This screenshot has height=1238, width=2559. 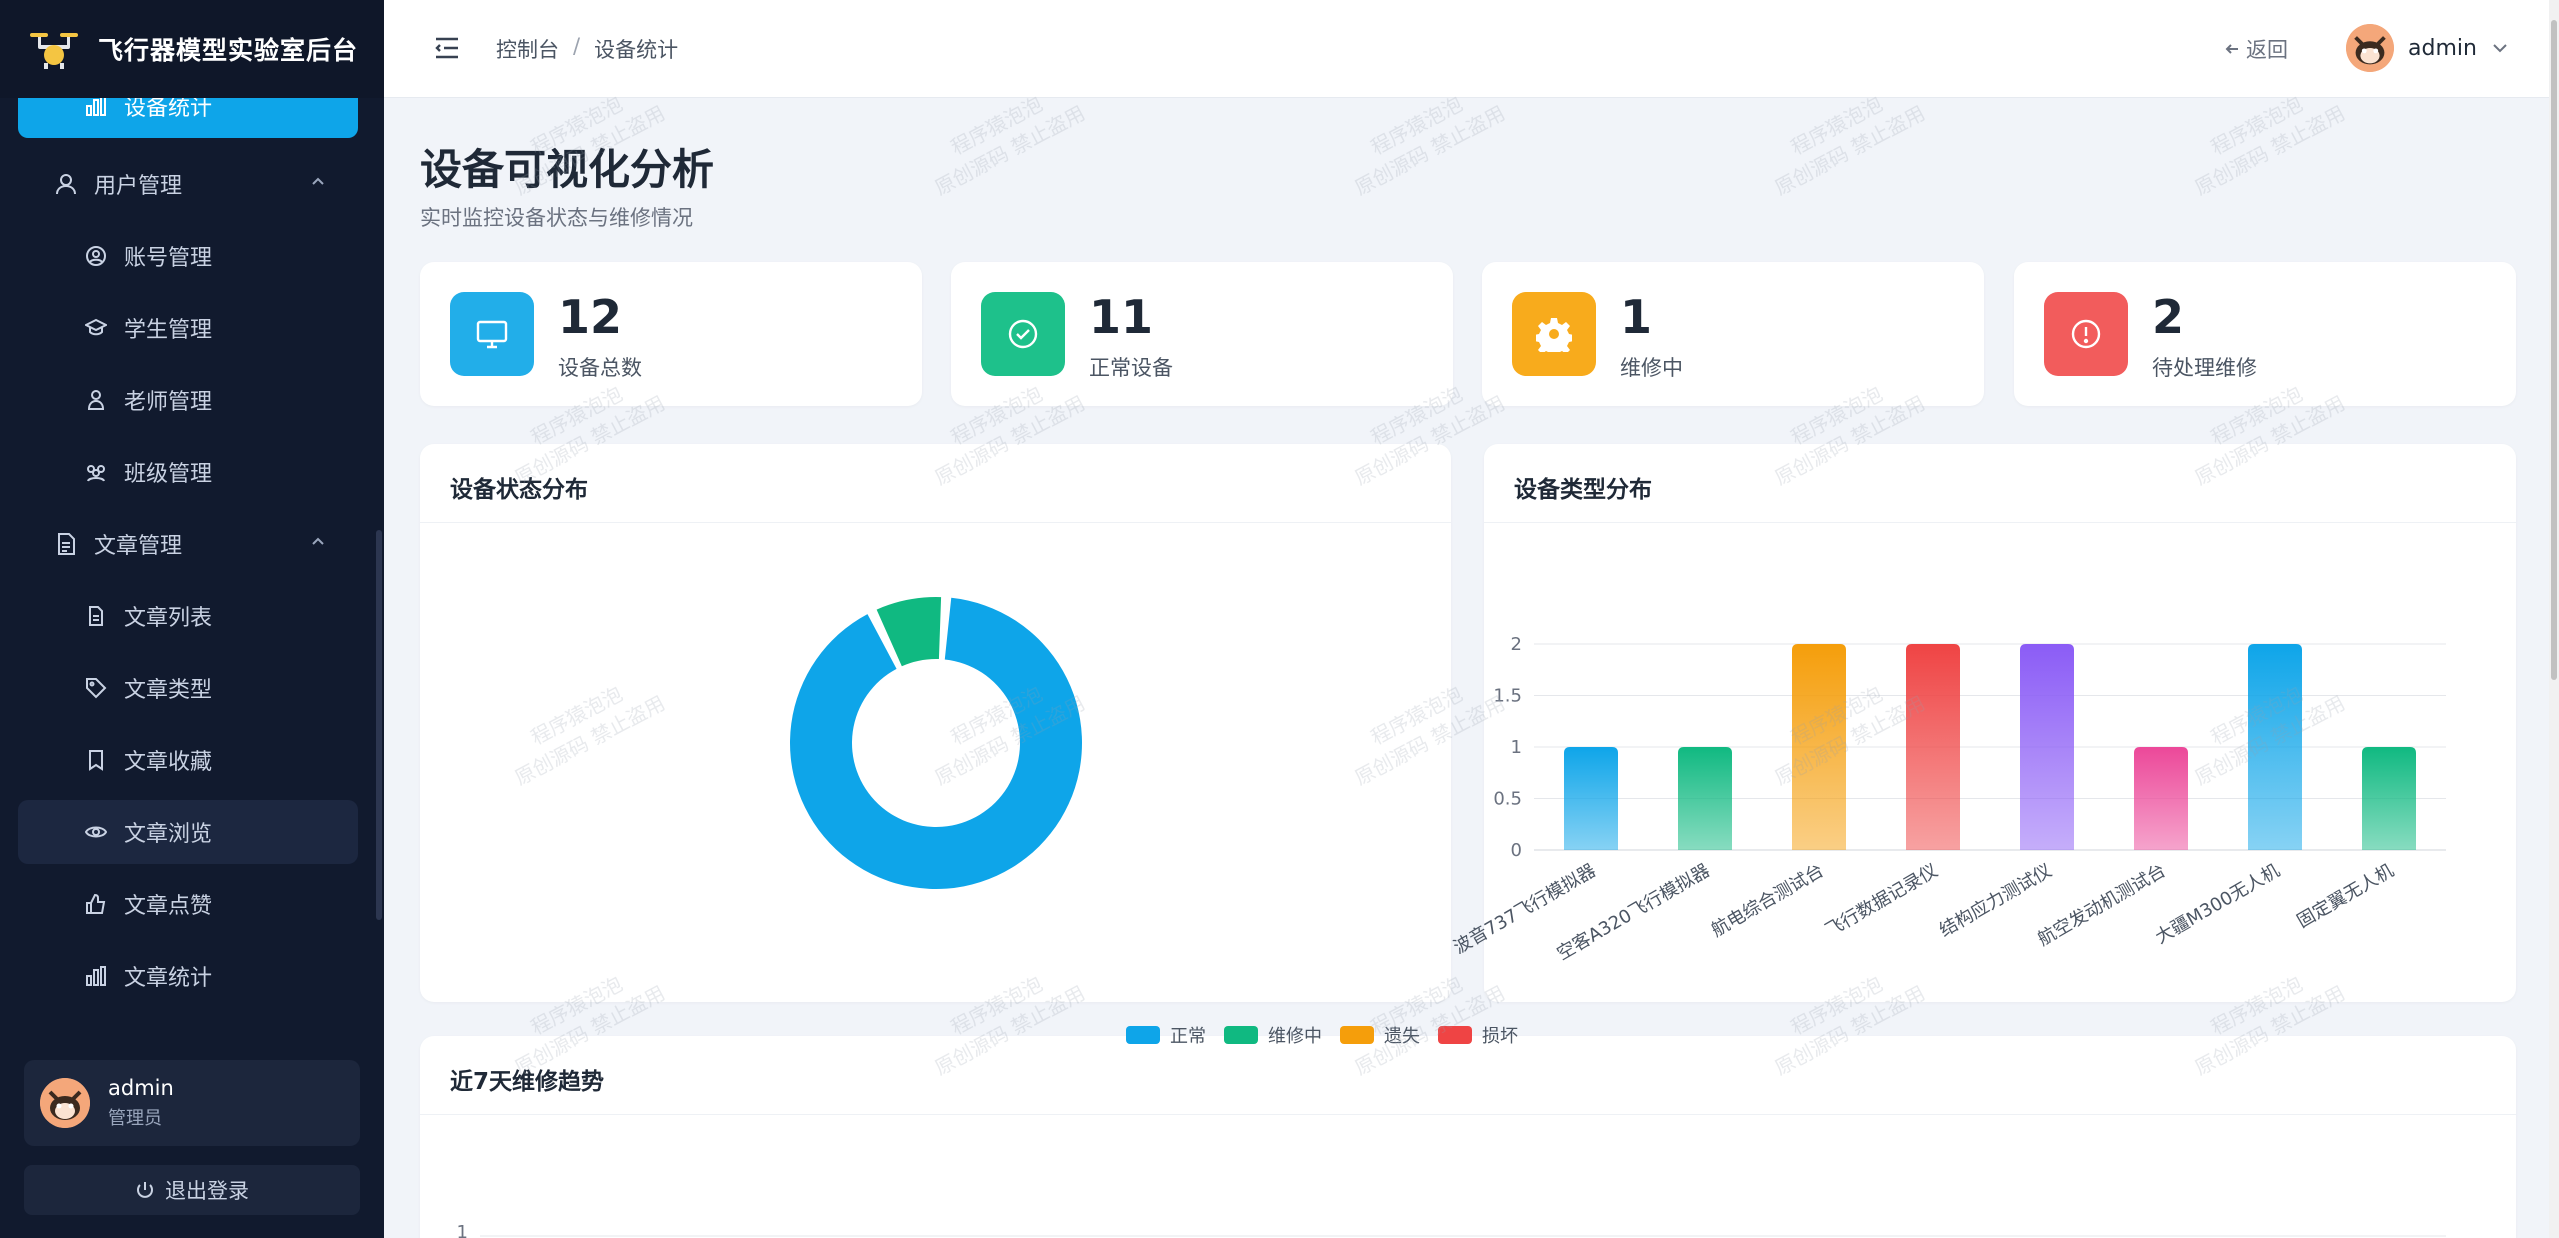 What do you see at coordinates (318, 541) in the screenshot?
I see `chevron-up-icon` at bounding box center [318, 541].